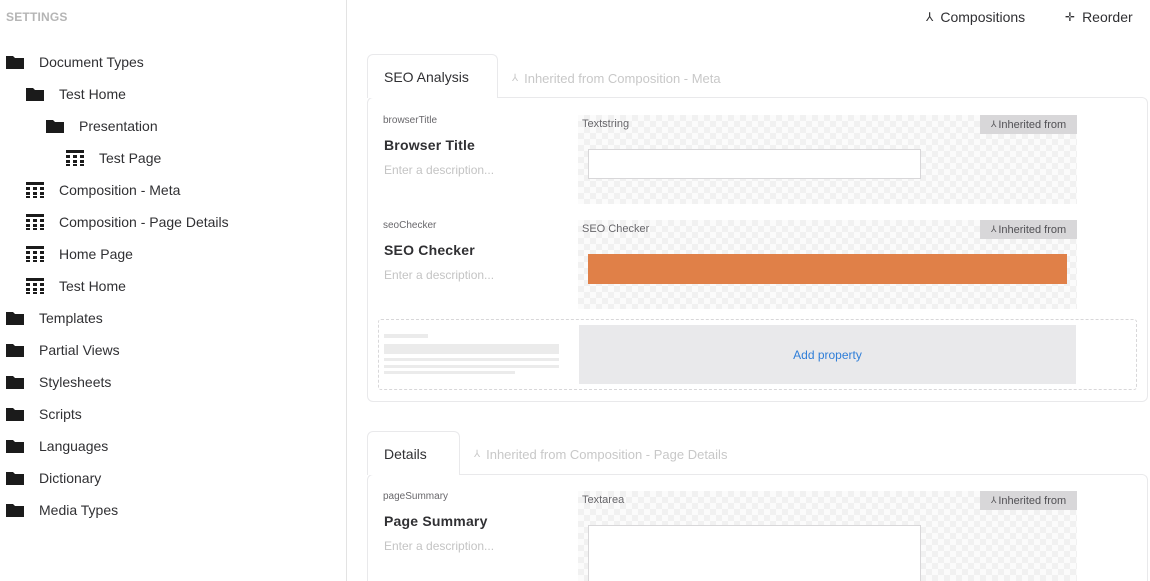  I want to click on tree-item-label: Composition - Meta, so click(120, 190).